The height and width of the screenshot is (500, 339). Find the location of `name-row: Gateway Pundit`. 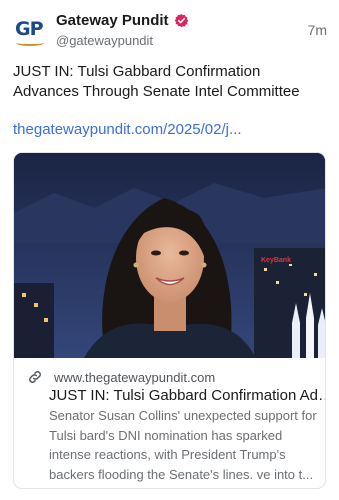

name-row: Gateway Pundit is located at coordinates (191, 20).